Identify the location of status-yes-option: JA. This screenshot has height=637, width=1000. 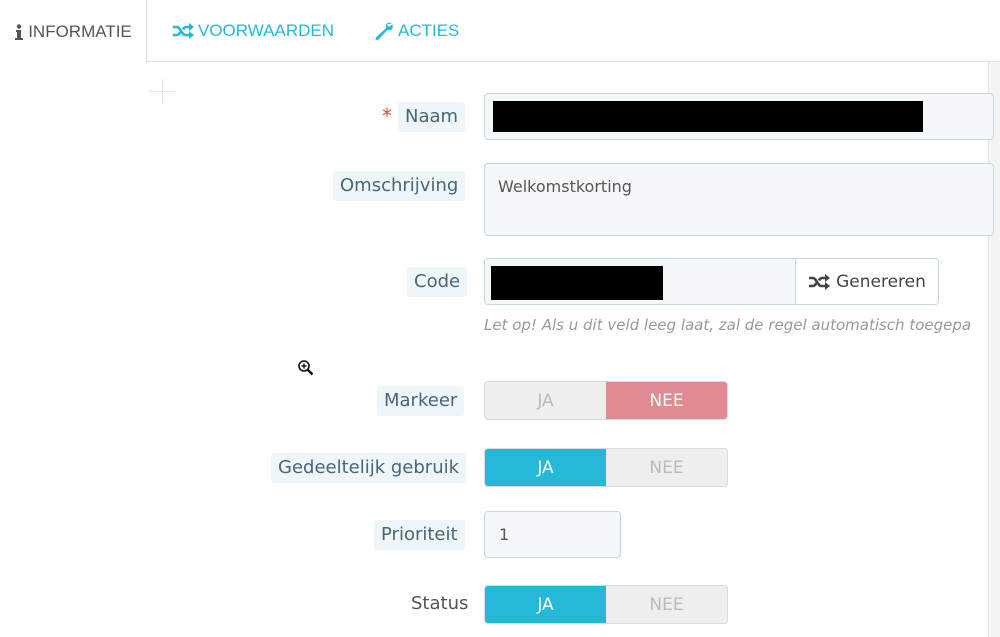
(545, 604).